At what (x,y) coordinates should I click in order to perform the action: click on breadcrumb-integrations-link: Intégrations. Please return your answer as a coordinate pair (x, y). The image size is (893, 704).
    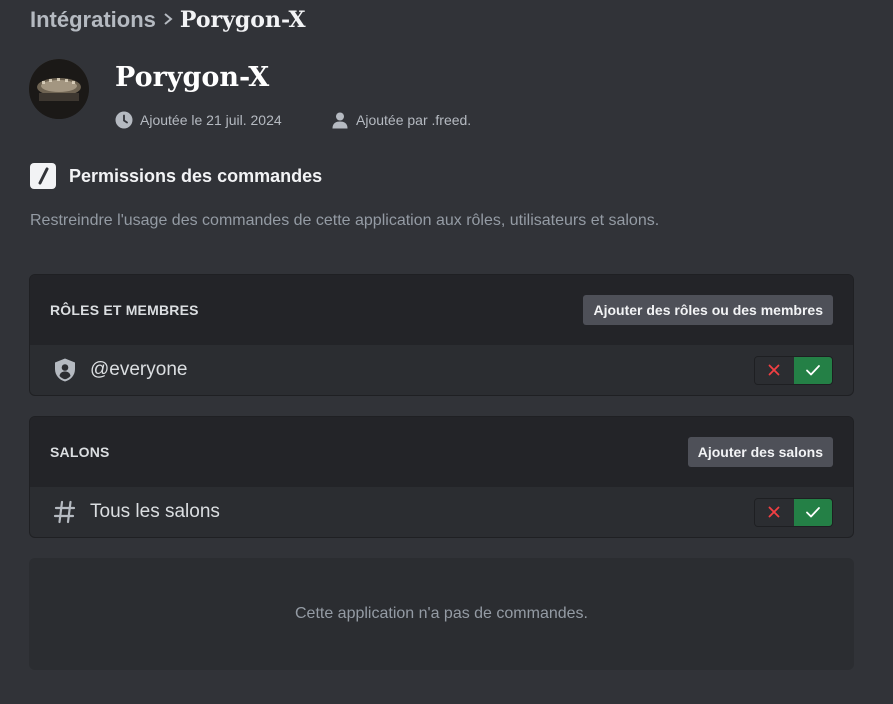
    Looking at the image, I should click on (93, 20).